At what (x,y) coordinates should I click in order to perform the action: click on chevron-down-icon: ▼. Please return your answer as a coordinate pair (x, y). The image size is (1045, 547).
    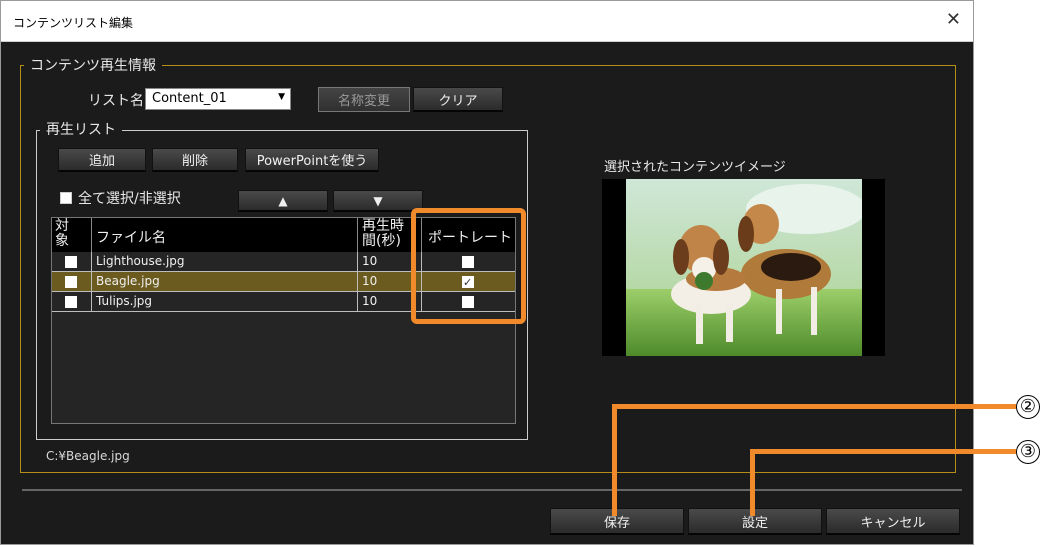
    Looking at the image, I should click on (281, 97).